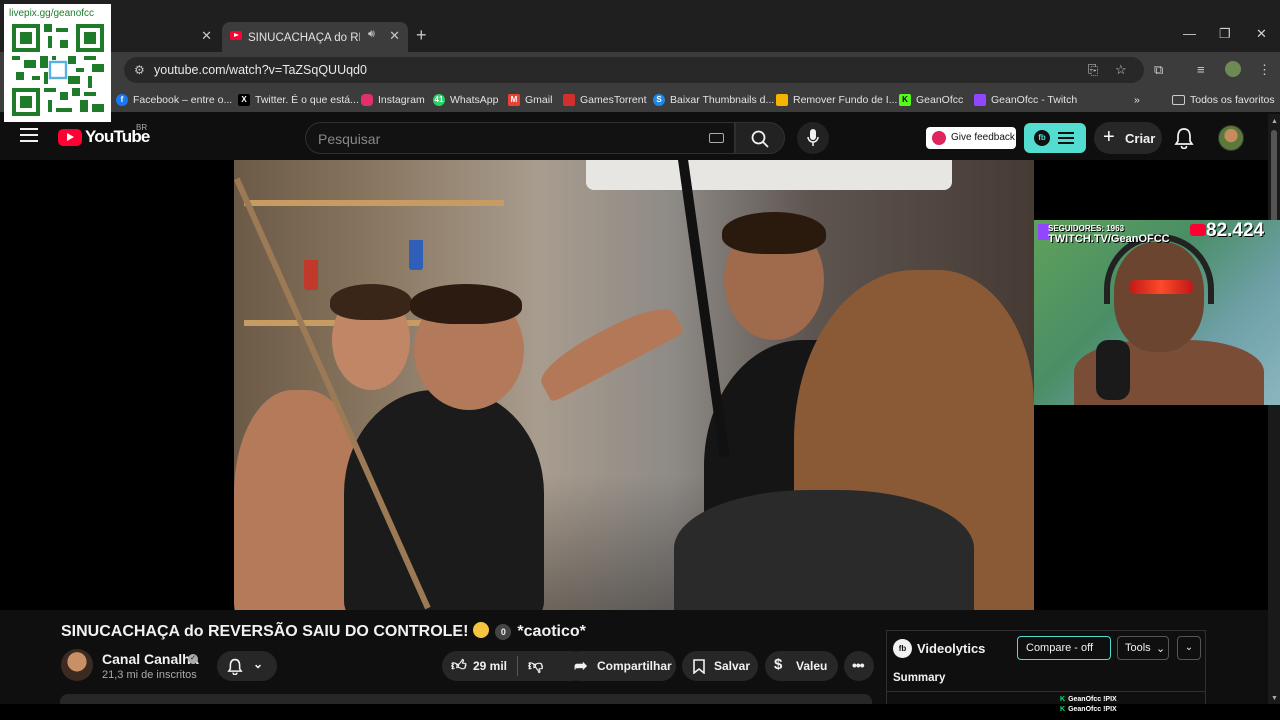 Image resolution: width=1280 pixels, height=720 pixels. I want to click on hamburger-menu-icon, so click(29, 135).